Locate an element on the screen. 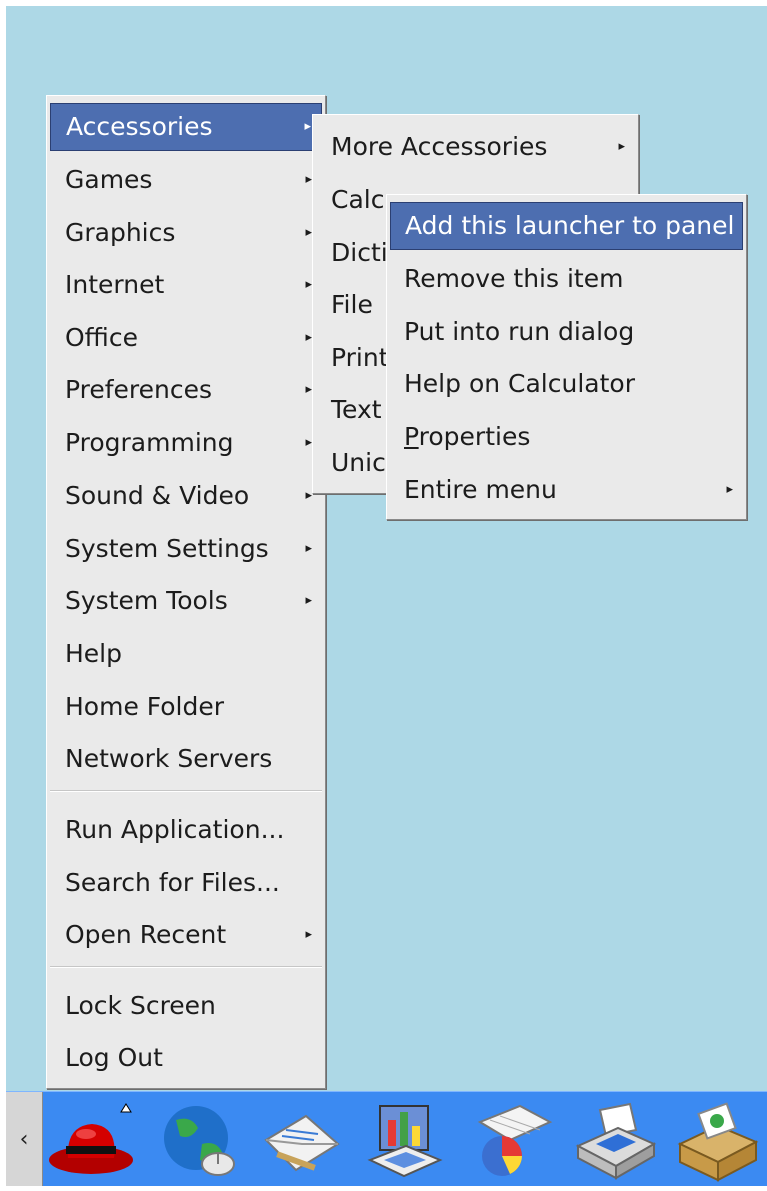 The height and width of the screenshot is (1191, 767). menu-item-preferences: Preferences ▸ is located at coordinates (186, 390).